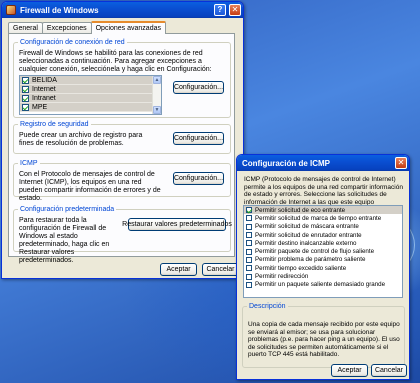 The height and width of the screenshot is (383, 420). Describe the element at coordinates (401, 163) in the screenshot. I see `icmp-close-button: ✕` at that location.